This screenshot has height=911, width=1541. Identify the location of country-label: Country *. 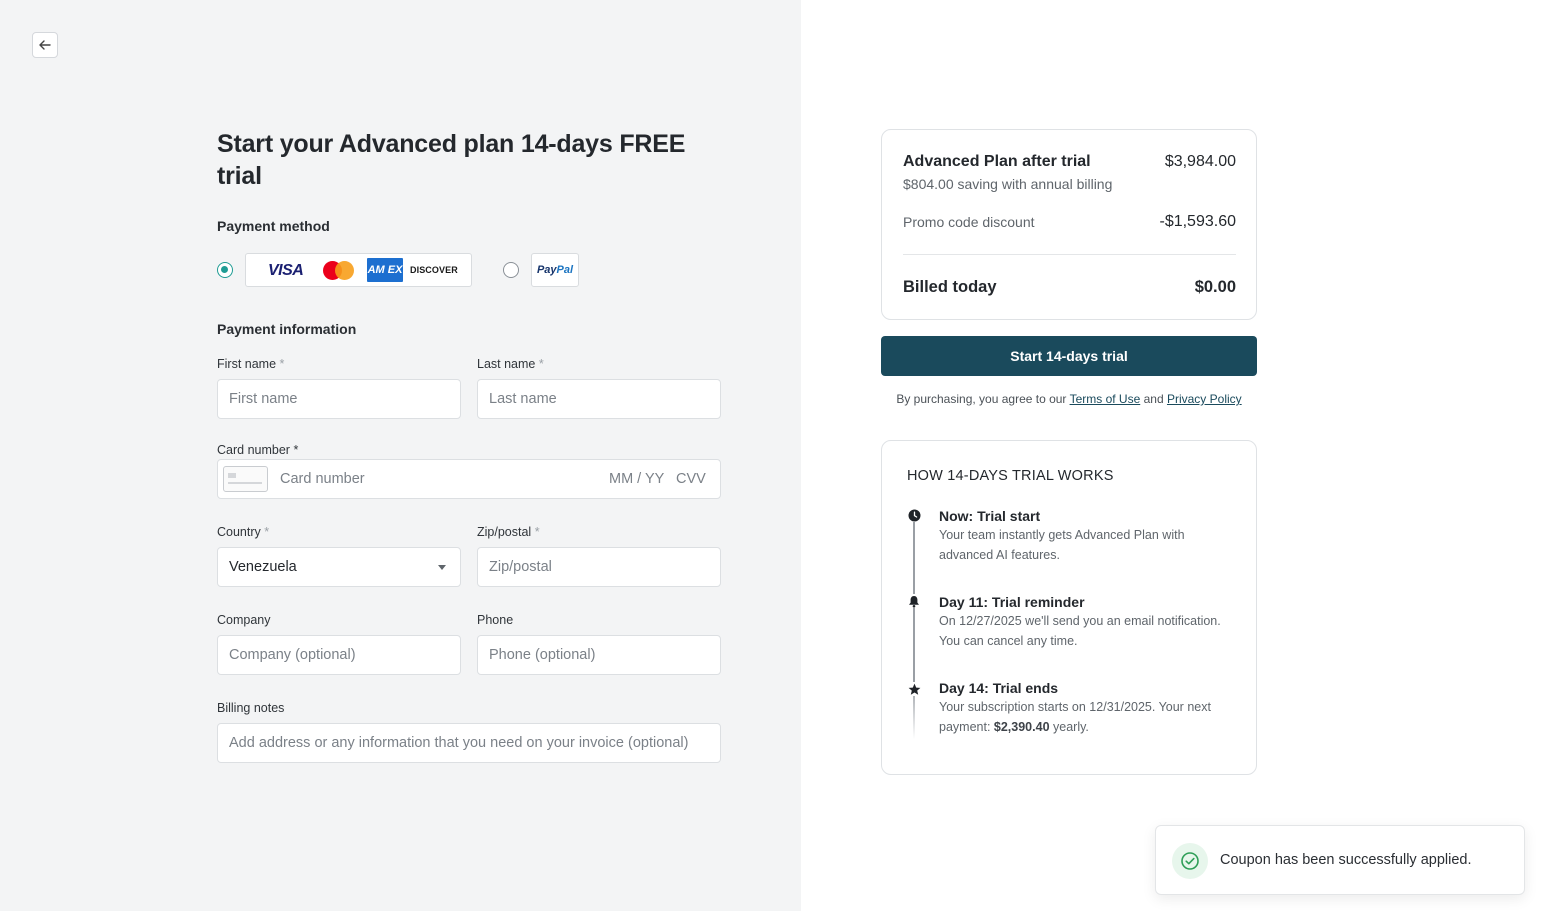
(243, 532).